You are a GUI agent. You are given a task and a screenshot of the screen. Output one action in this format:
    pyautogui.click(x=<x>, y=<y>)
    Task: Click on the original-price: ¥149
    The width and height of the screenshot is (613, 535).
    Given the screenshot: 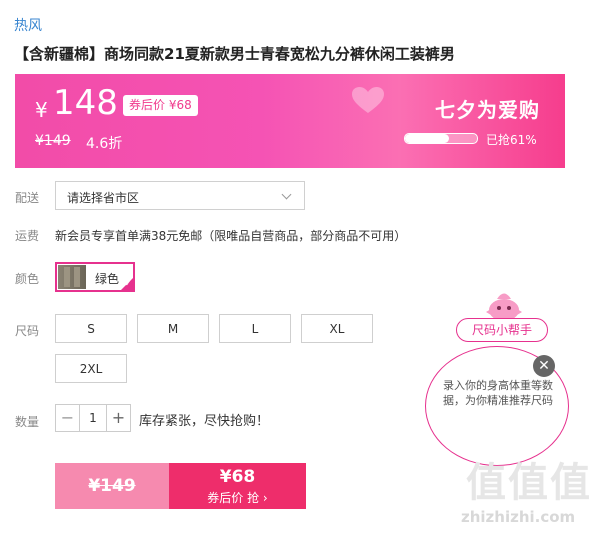 What is the action you would take?
    pyautogui.click(x=53, y=141)
    